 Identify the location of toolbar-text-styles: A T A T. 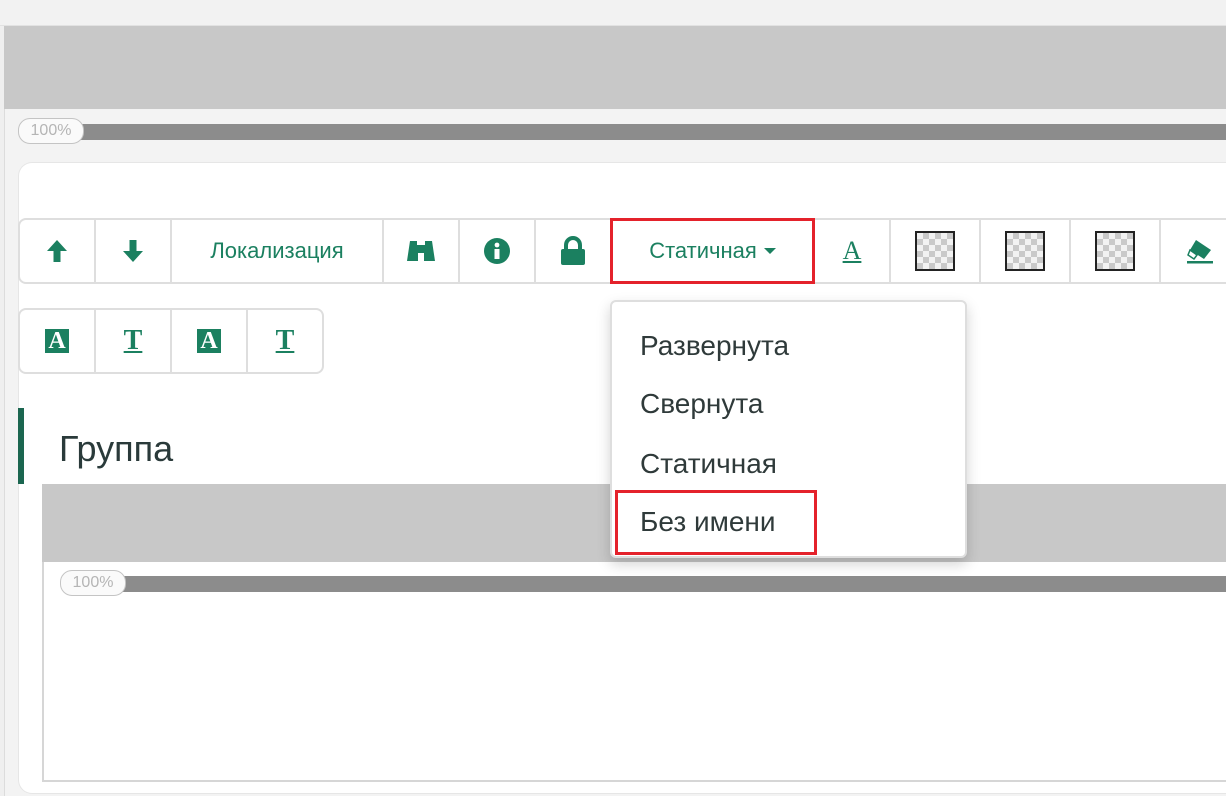
(171, 341).